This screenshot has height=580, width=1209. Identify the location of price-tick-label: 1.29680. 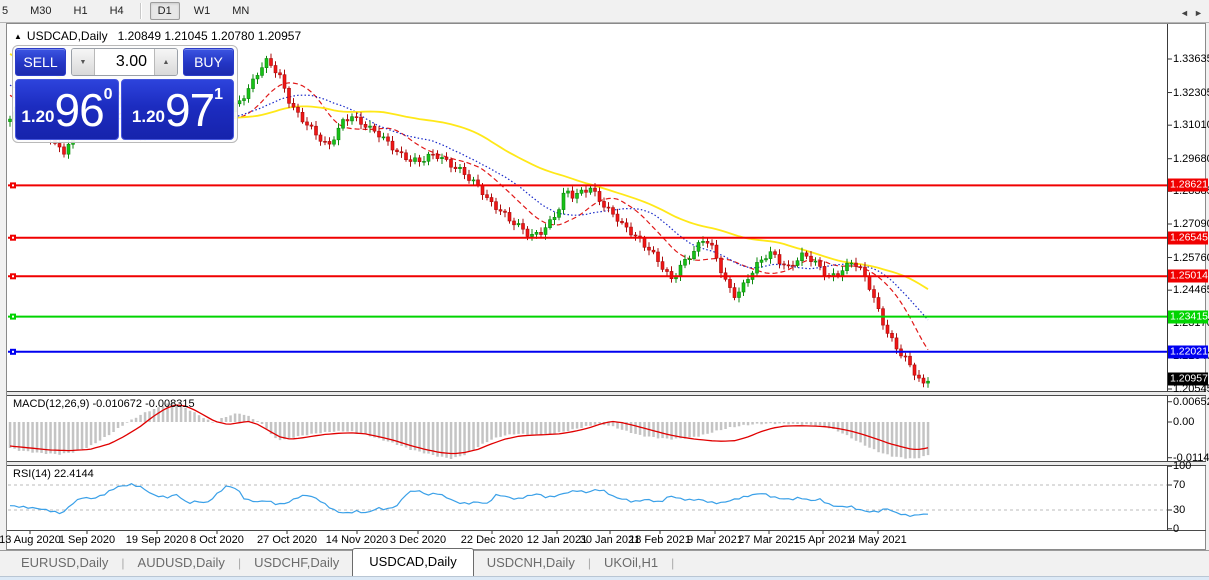
(1191, 158).